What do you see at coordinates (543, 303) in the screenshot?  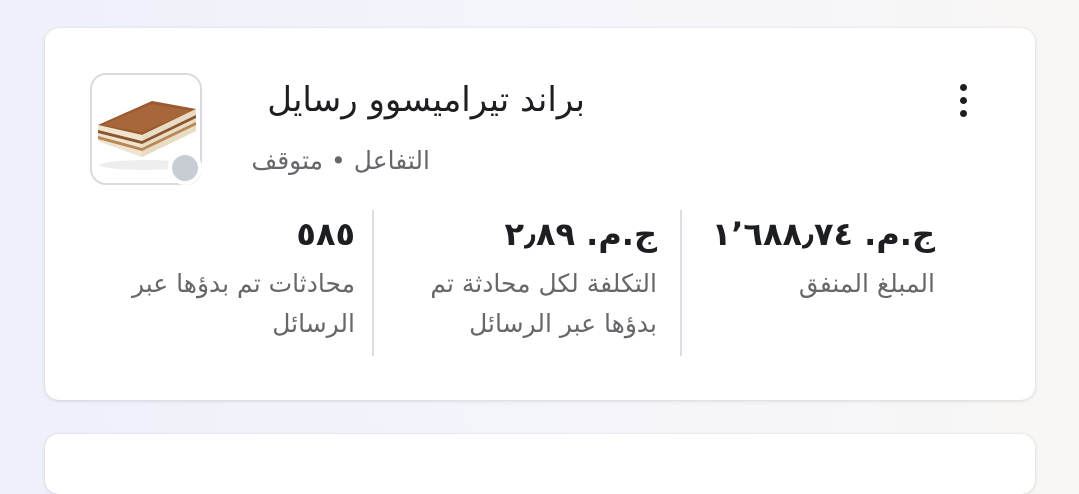 I see `metric-label: التكلفة لكل محادثة تم بدؤها عبر الرسائل` at bounding box center [543, 303].